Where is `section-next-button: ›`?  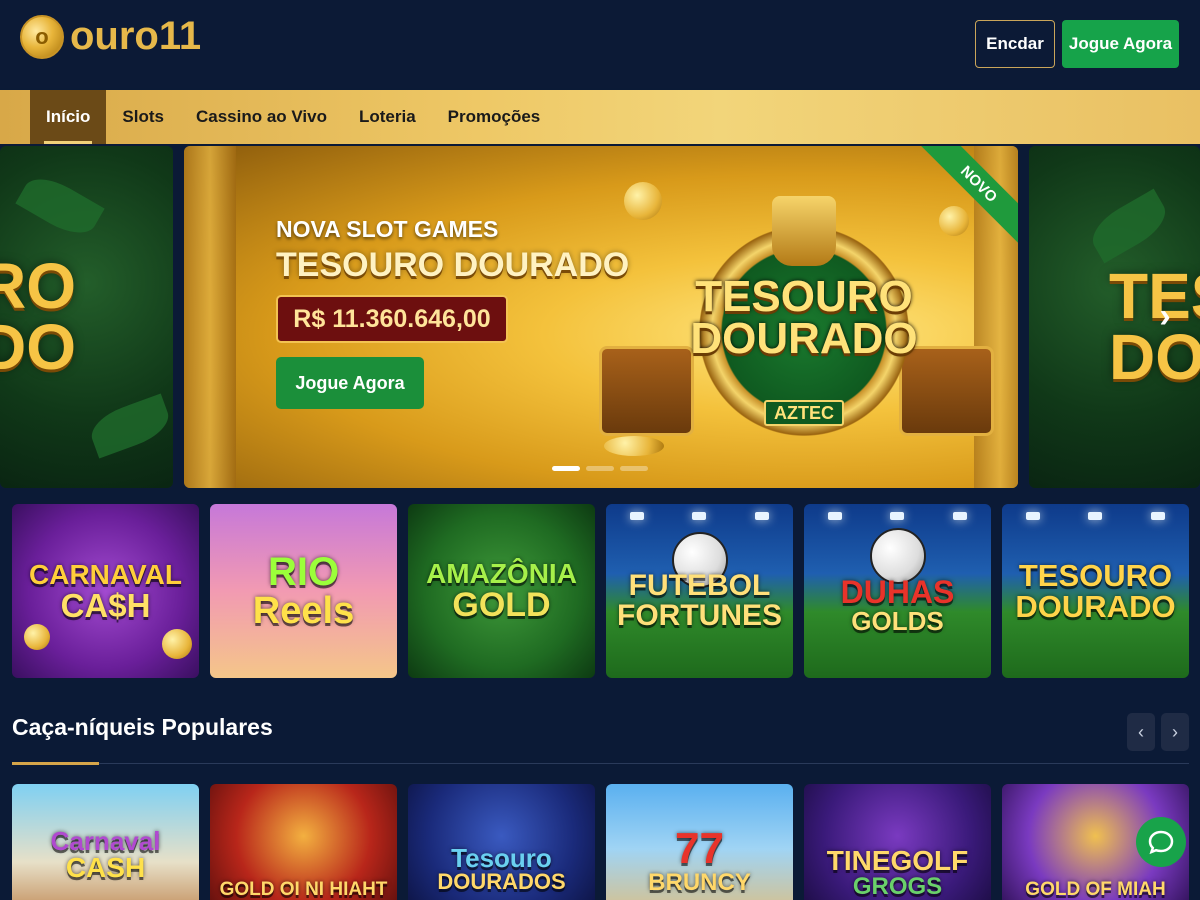
section-next-button: › is located at coordinates (1175, 732).